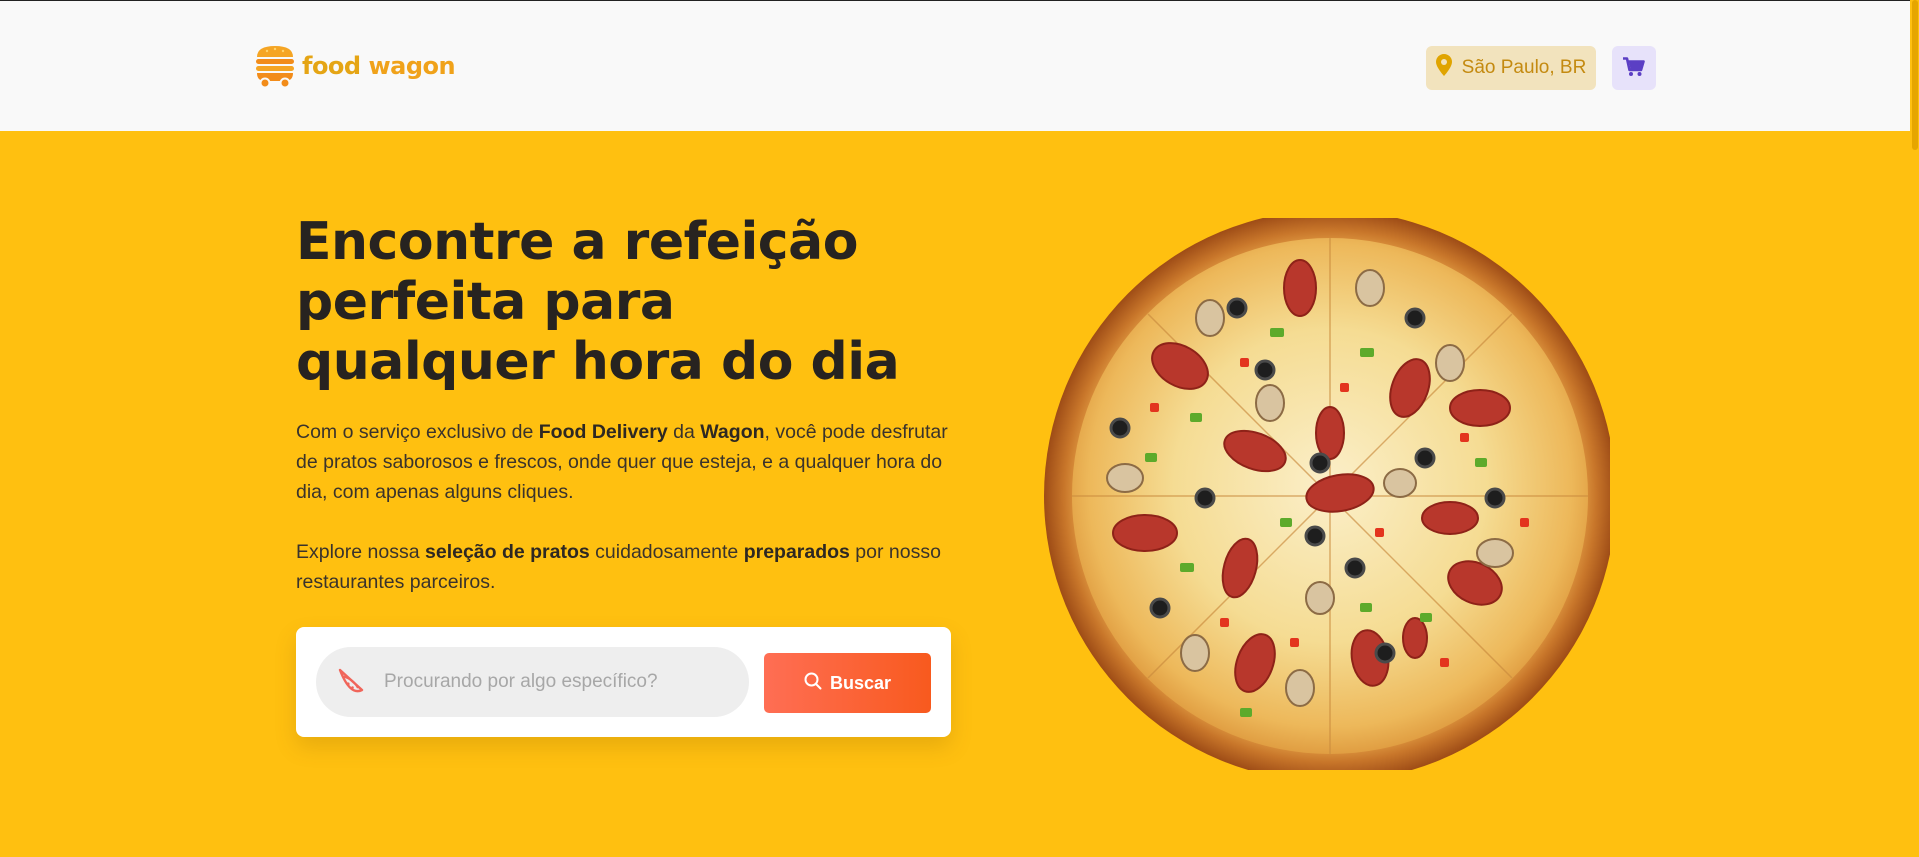 The image size is (1919, 857). Describe the element at coordinates (507, 552) in the screenshot. I see `hero-p2-bold-1: seleção de pratos` at that location.